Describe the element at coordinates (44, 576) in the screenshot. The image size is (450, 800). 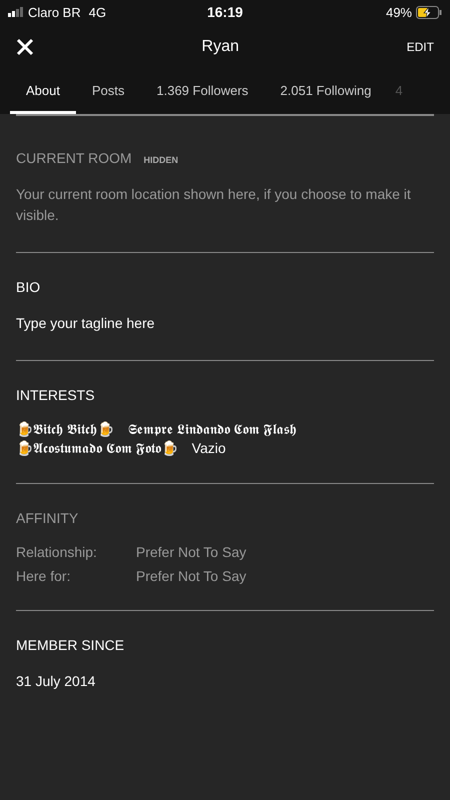
I see `field-label: Here for:` at that location.